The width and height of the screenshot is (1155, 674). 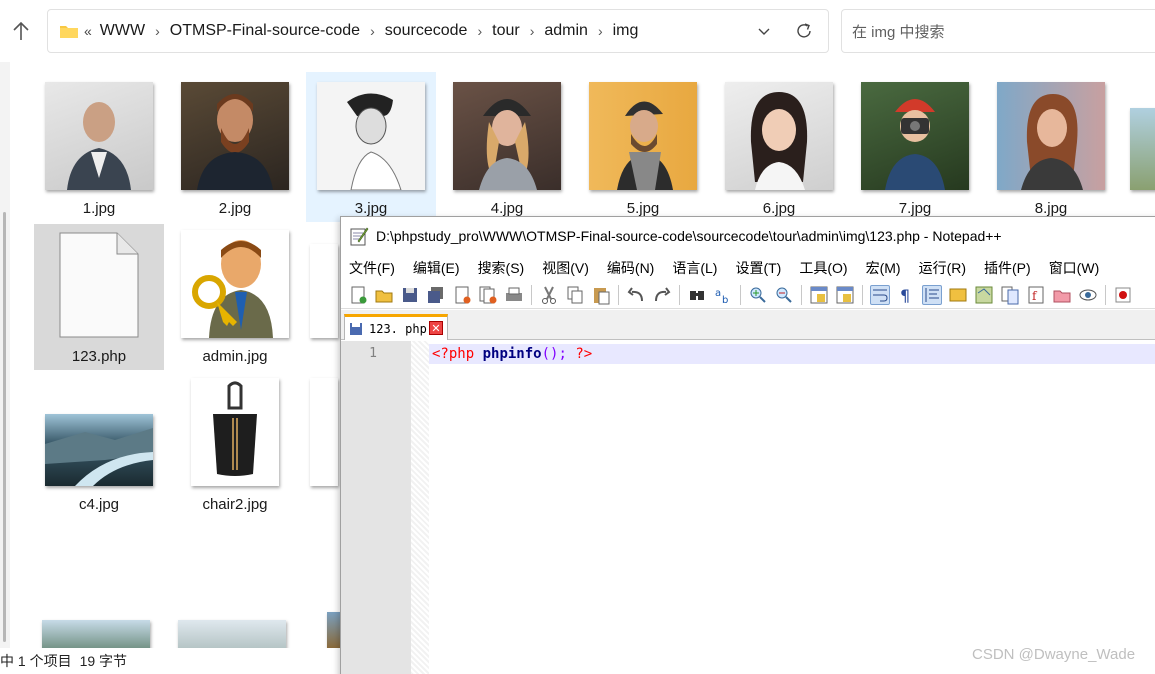 I want to click on record-macro-icon, so click(x=1123, y=295).